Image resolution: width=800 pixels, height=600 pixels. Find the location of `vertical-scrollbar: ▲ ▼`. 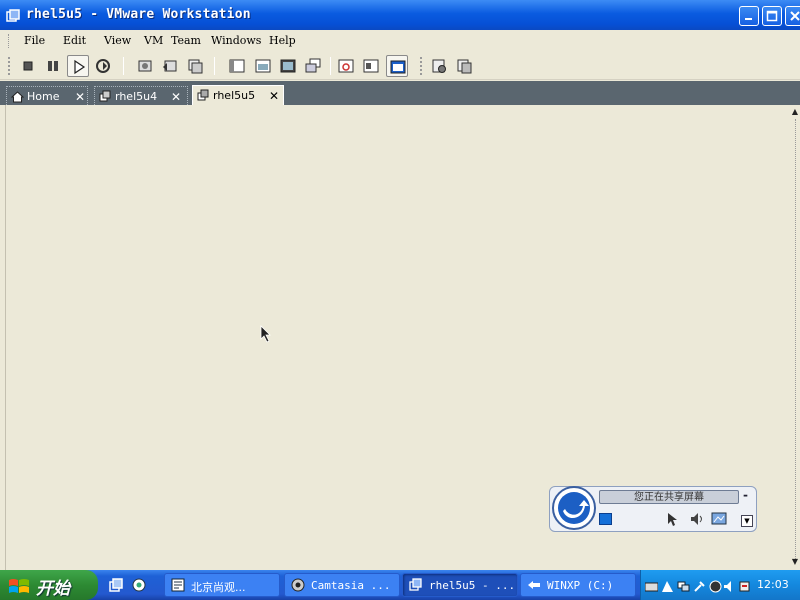

vertical-scrollbar: ▲ ▼ is located at coordinates (795, 337).